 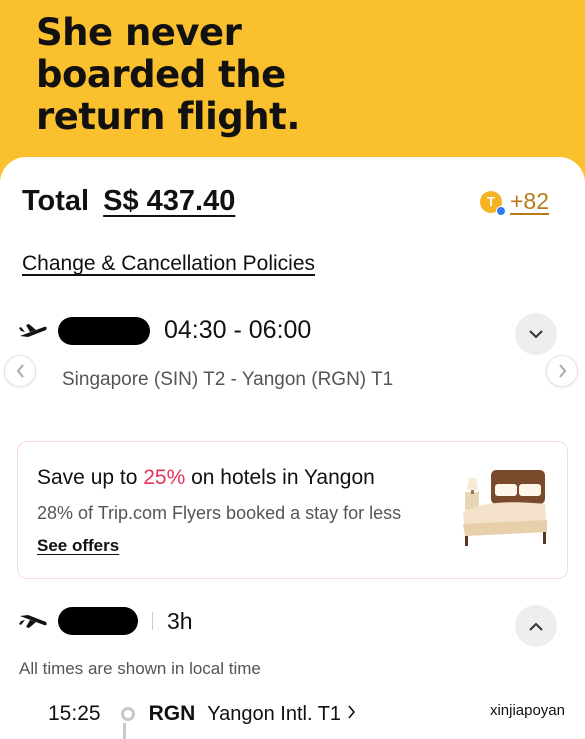 I want to click on change-cancellation-policies-link: Change & Cancellation Policies, so click(x=168, y=264).